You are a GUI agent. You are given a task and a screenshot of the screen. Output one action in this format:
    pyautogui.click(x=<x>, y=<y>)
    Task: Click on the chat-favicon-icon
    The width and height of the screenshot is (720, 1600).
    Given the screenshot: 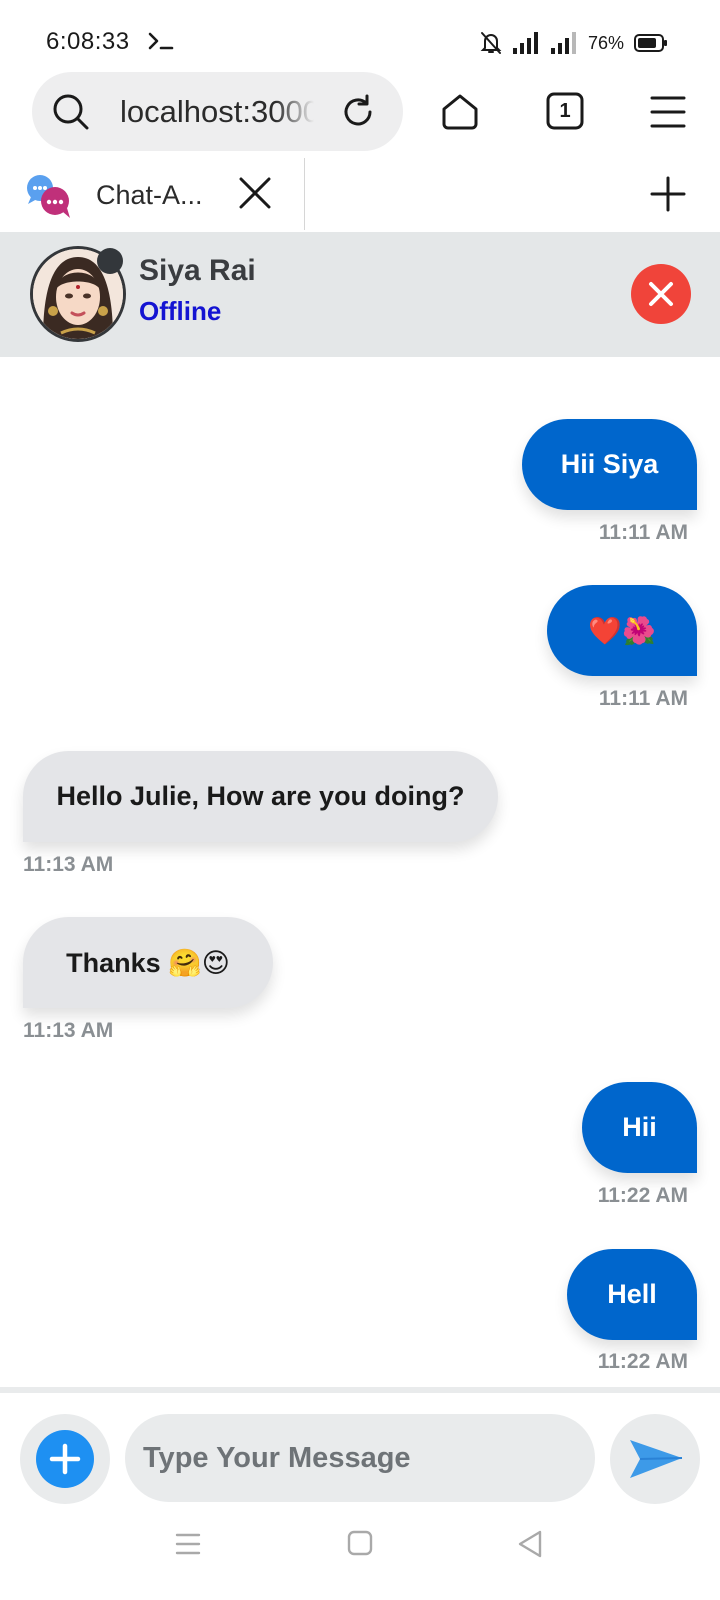 What is the action you would take?
    pyautogui.click(x=48, y=196)
    